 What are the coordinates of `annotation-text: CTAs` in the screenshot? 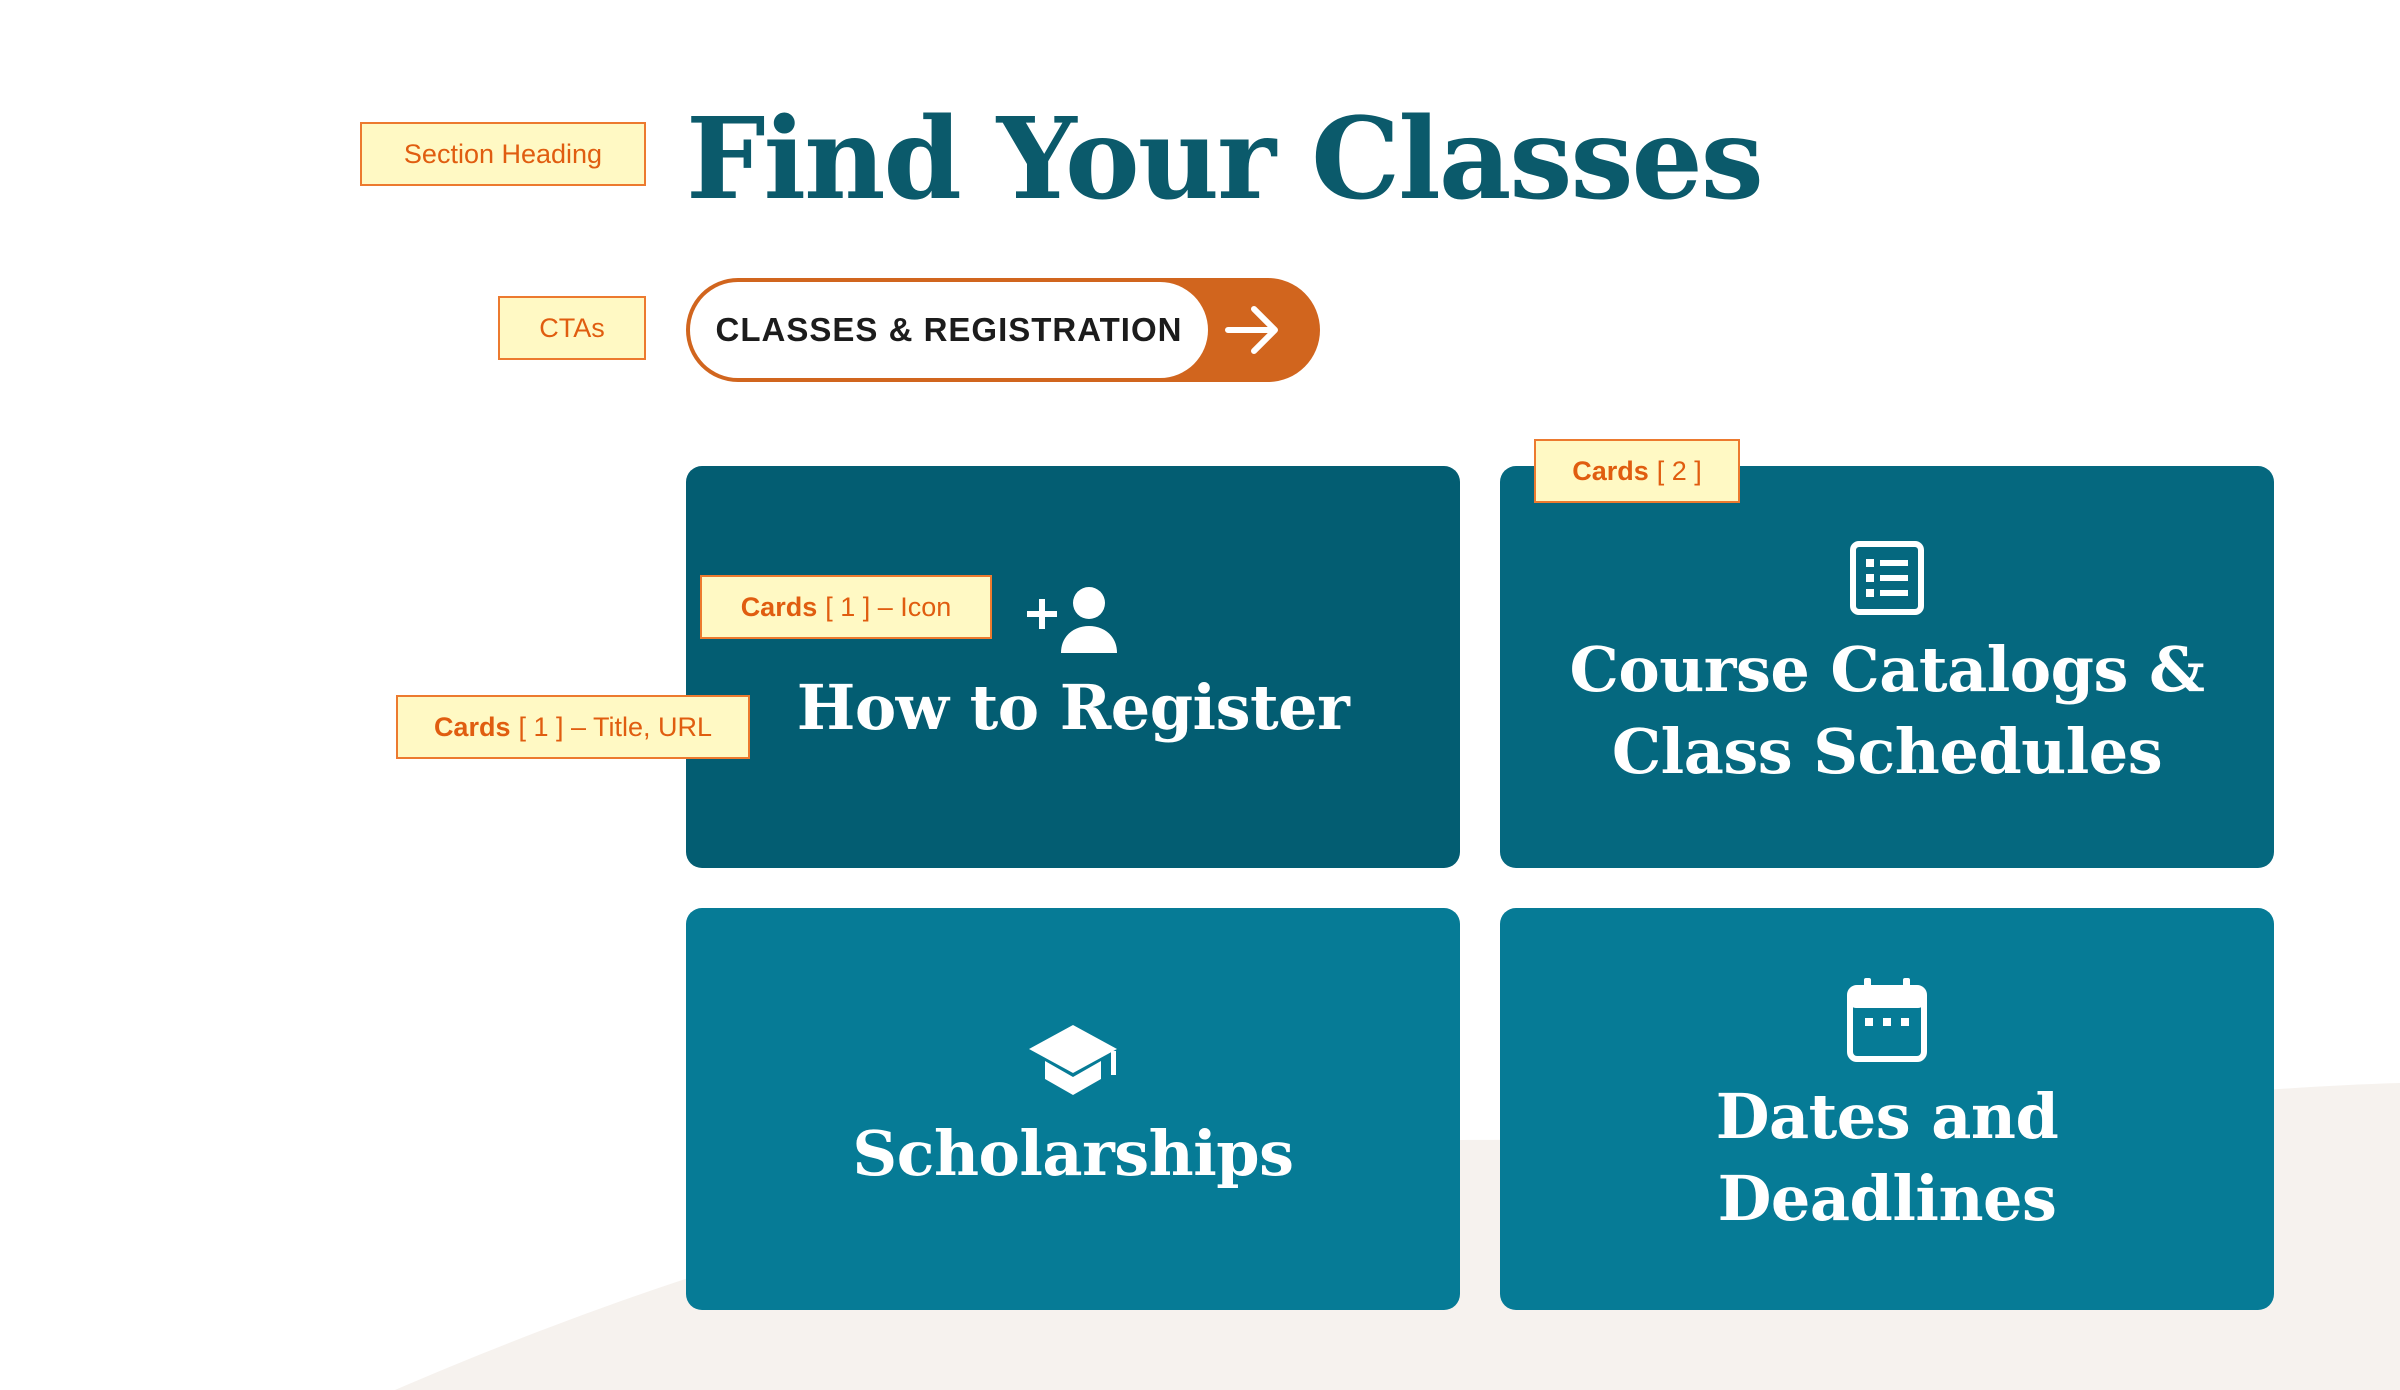 It's located at (572, 327).